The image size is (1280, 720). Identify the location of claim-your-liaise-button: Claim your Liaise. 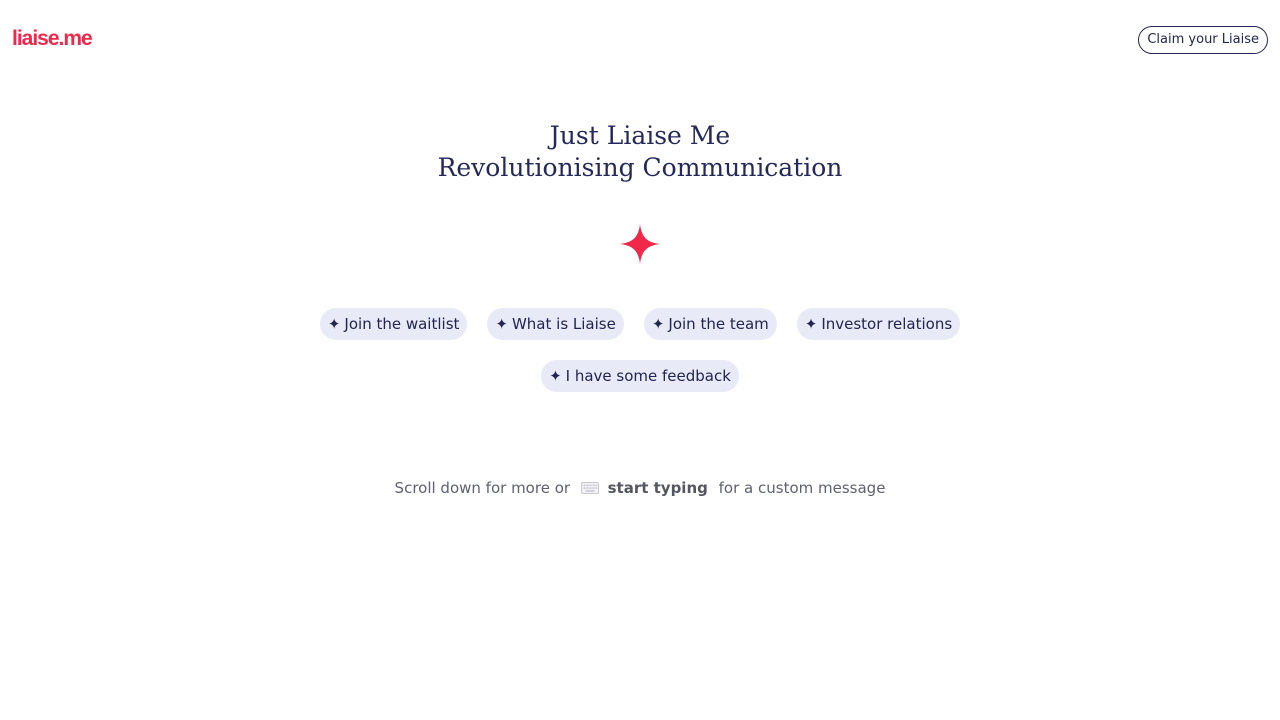
(1203, 40).